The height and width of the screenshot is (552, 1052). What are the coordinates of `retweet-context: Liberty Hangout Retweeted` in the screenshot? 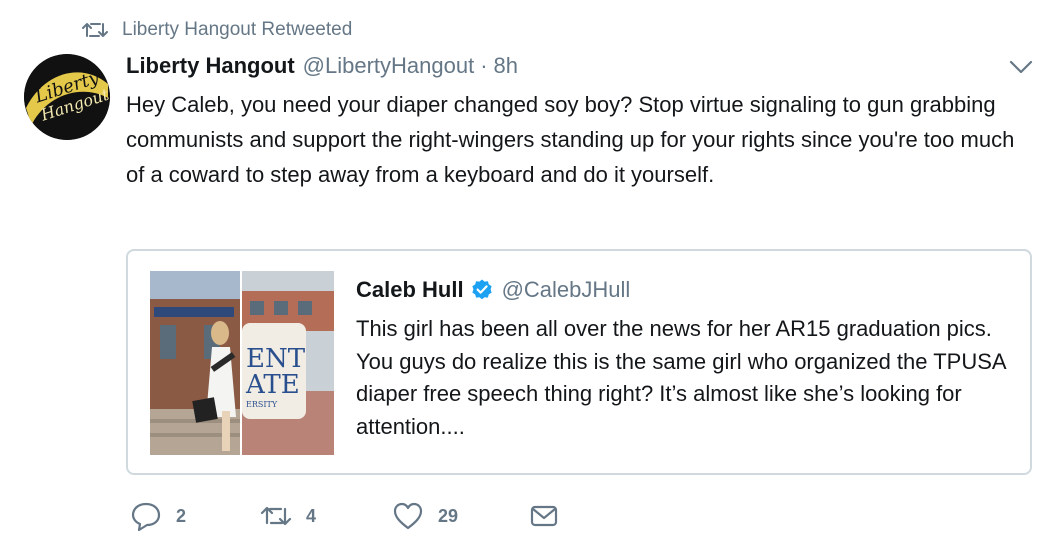 It's located at (217, 30).